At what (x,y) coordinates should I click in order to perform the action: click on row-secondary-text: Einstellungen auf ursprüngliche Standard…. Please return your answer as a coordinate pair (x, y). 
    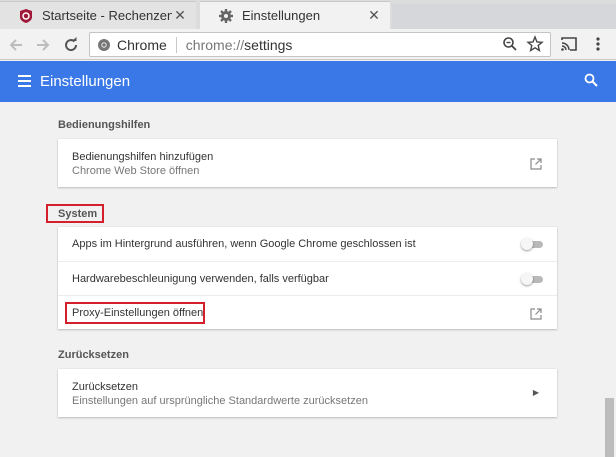
    Looking at the image, I should click on (220, 401).